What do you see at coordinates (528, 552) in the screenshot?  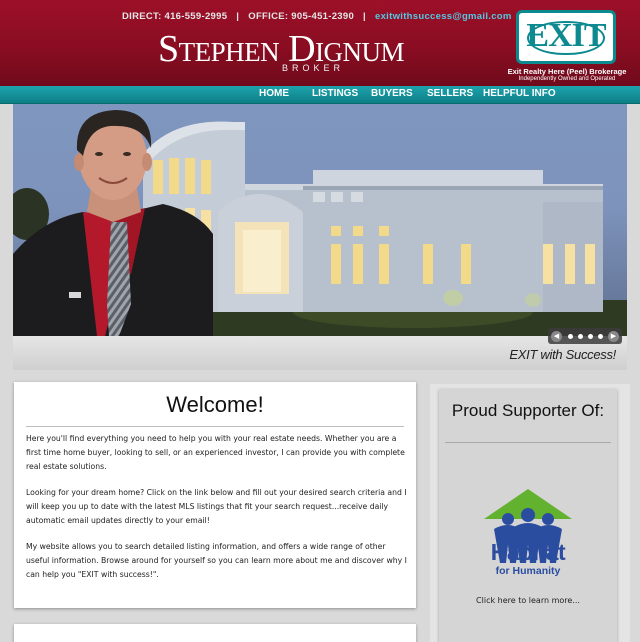 I see `habitat-name: Habitat` at bounding box center [528, 552].